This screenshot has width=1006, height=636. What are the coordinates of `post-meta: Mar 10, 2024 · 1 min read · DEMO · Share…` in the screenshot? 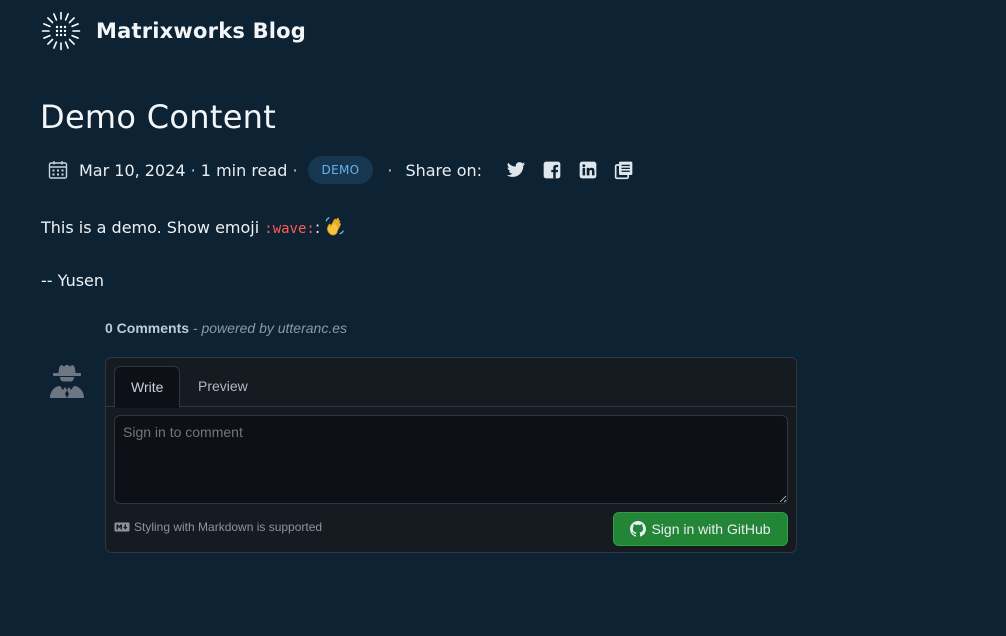 It's located at (341, 170).